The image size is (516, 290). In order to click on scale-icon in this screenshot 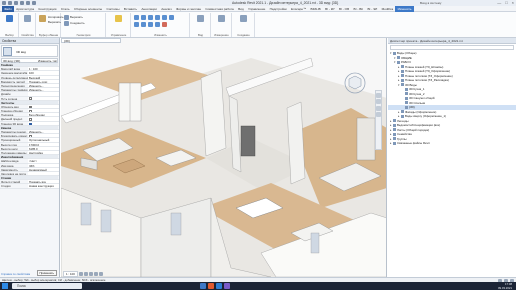, I will do `click(157, 24)`.